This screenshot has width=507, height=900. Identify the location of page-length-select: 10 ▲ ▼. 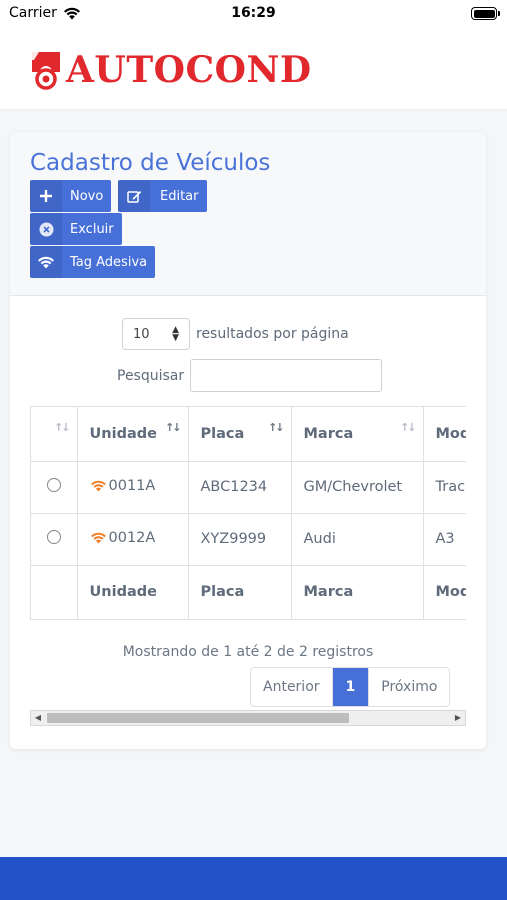
(156, 334).